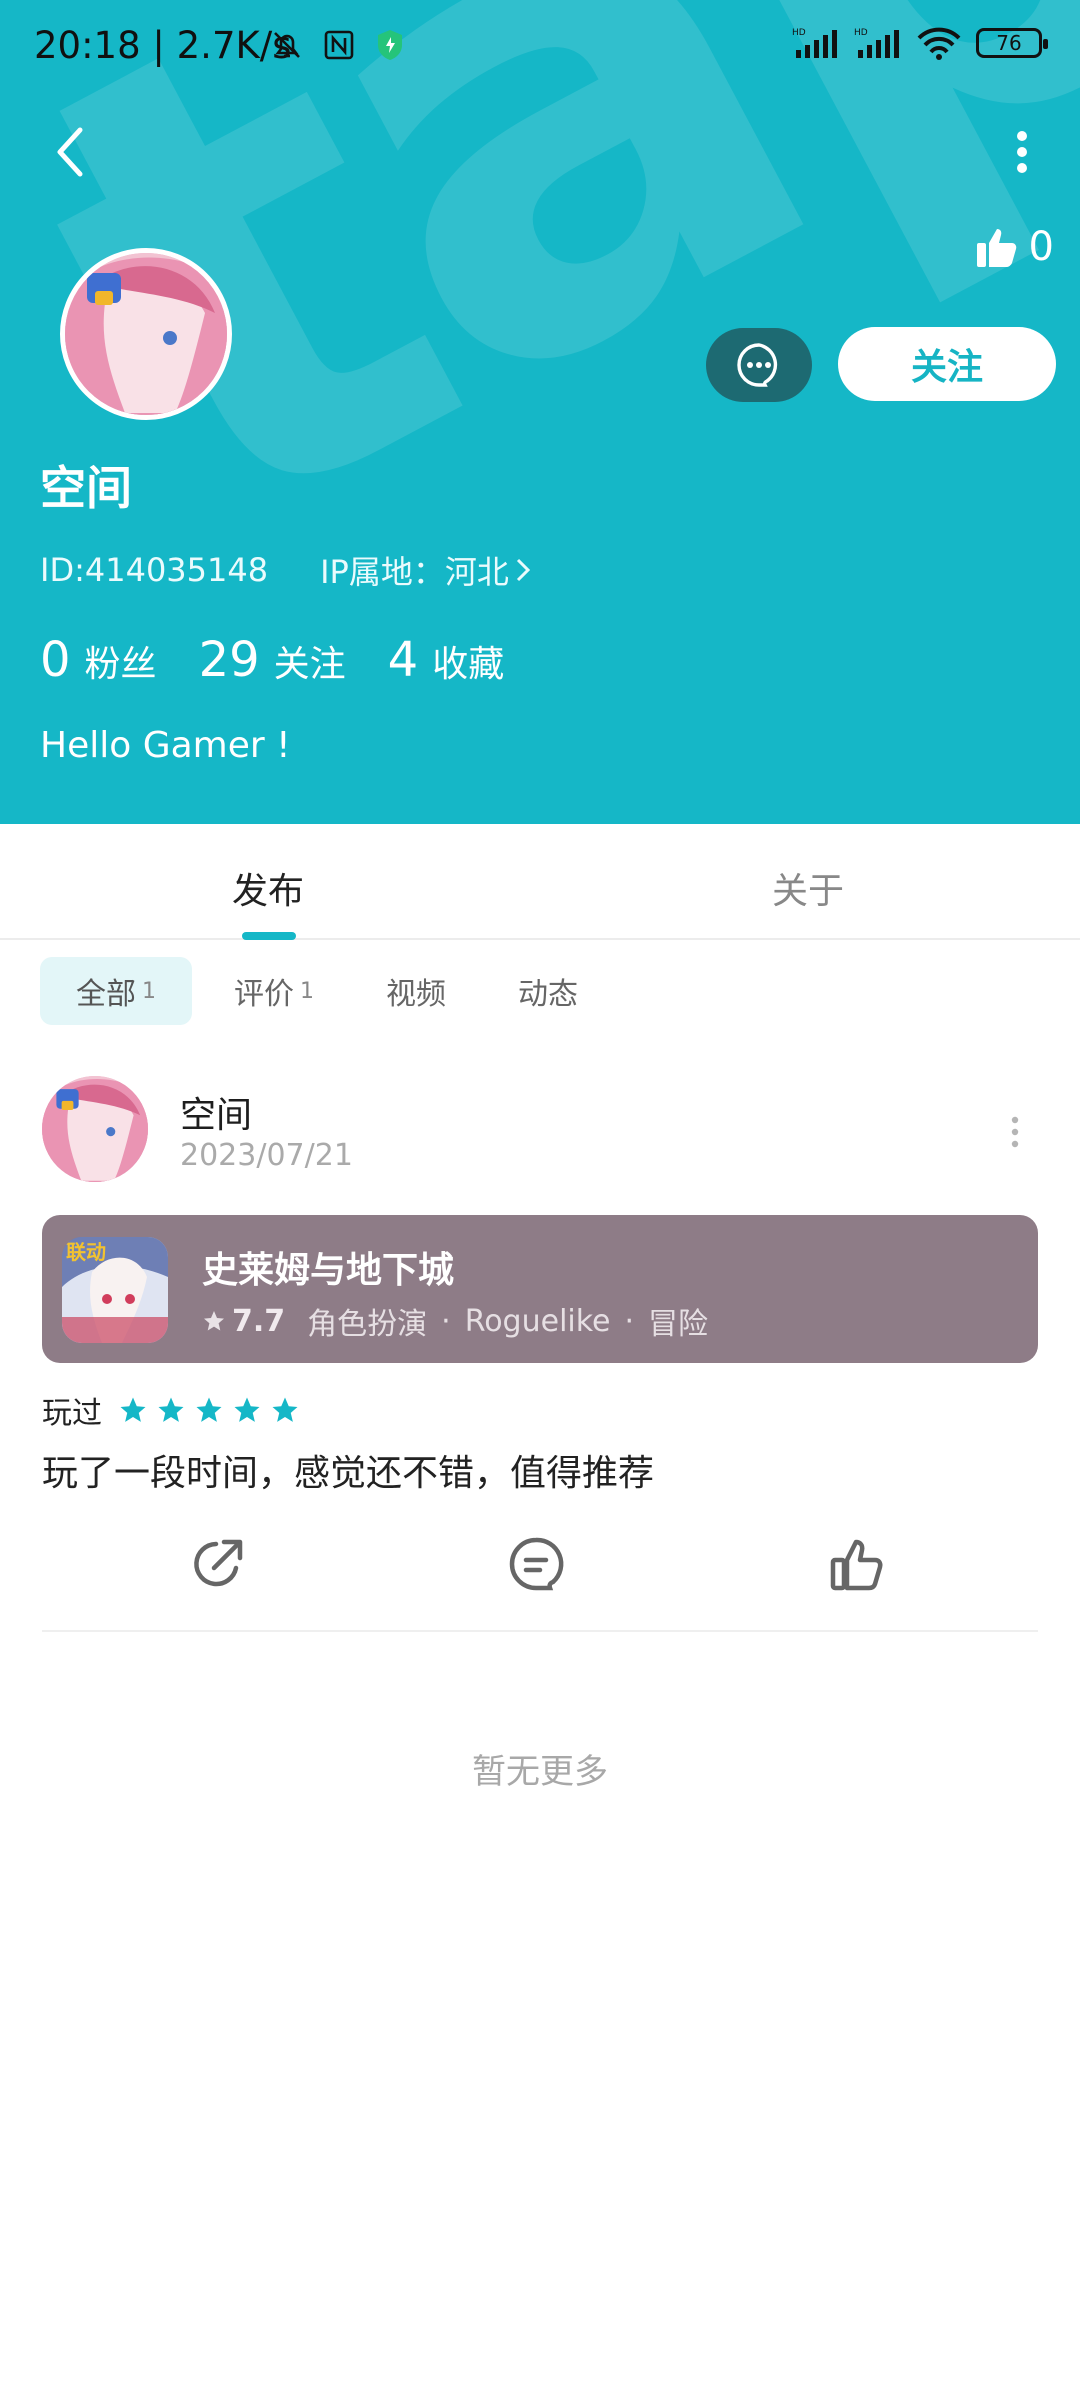 This screenshot has width=1080, height=2401. Describe the element at coordinates (339, 45) in the screenshot. I see `nfc-icon` at that location.